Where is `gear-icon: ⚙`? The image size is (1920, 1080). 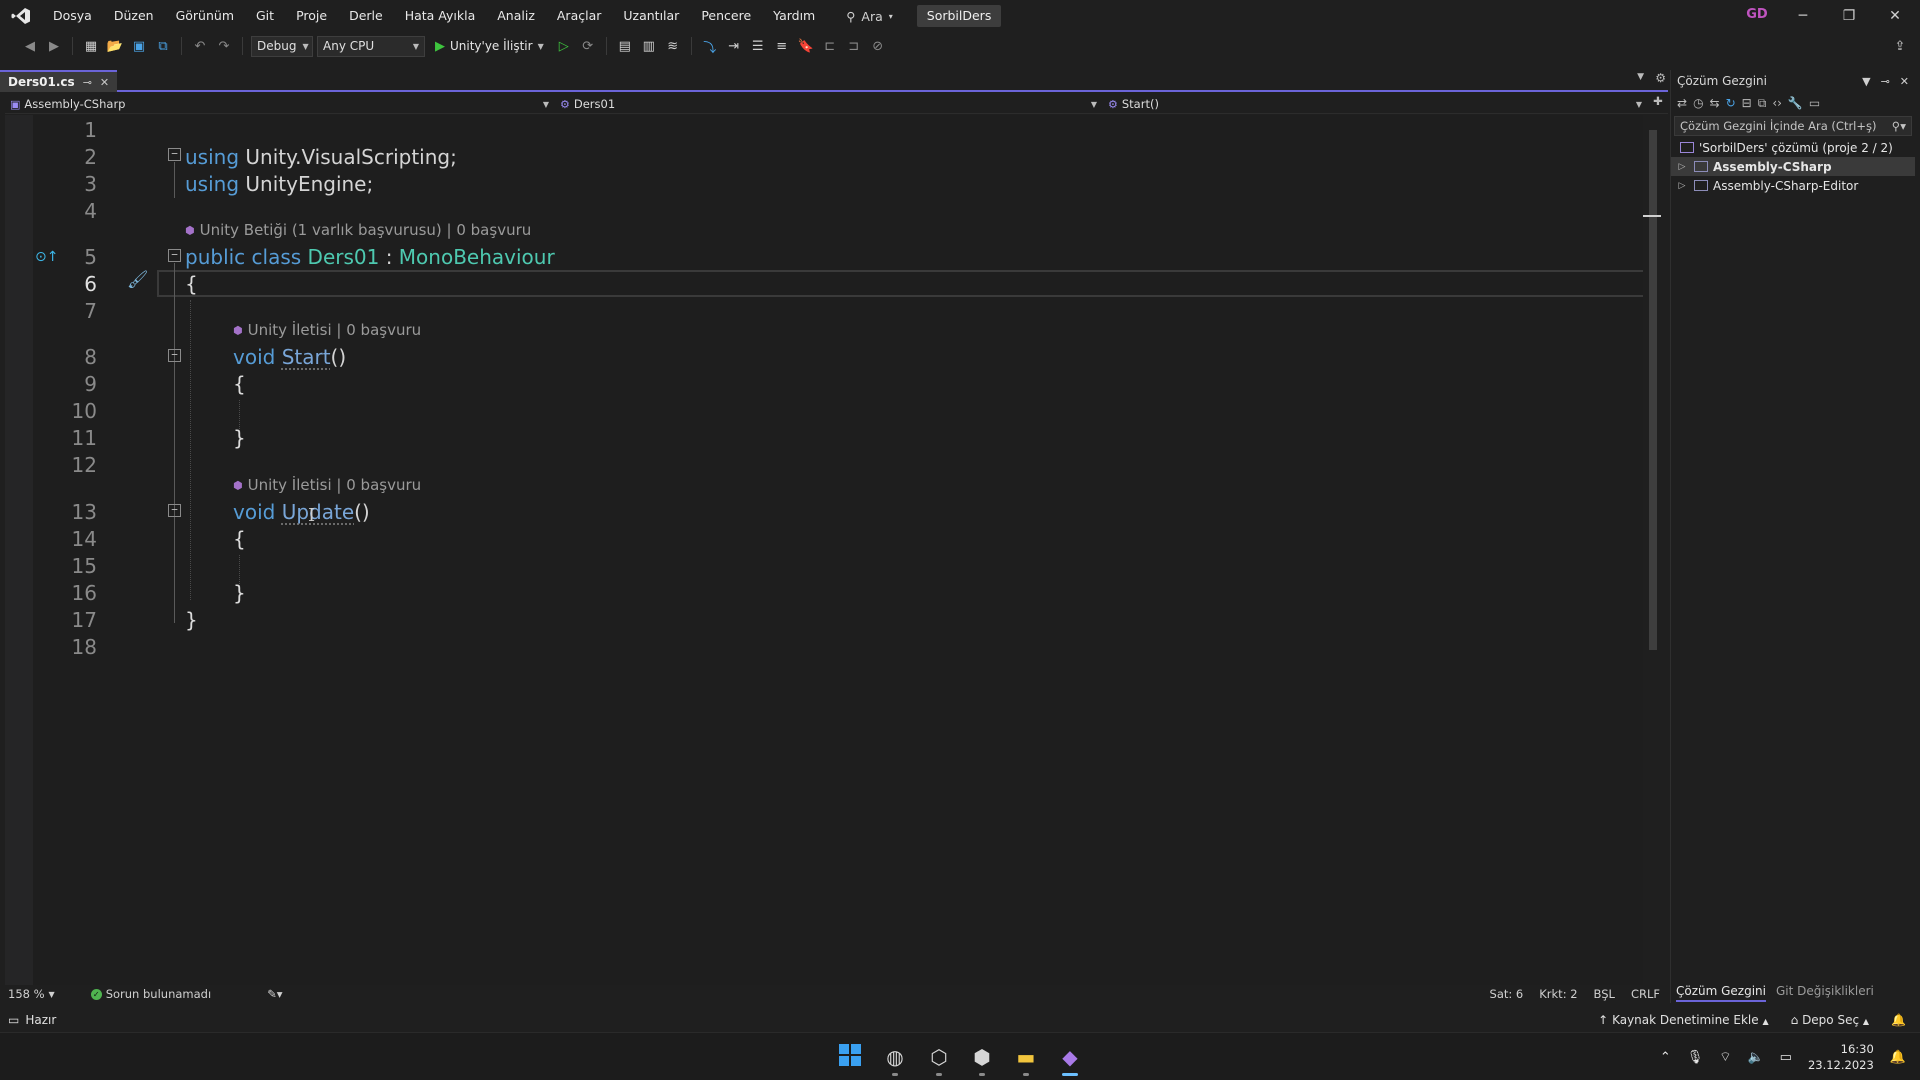 gear-icon: ⚙ is located at coordinates (1660, 78).